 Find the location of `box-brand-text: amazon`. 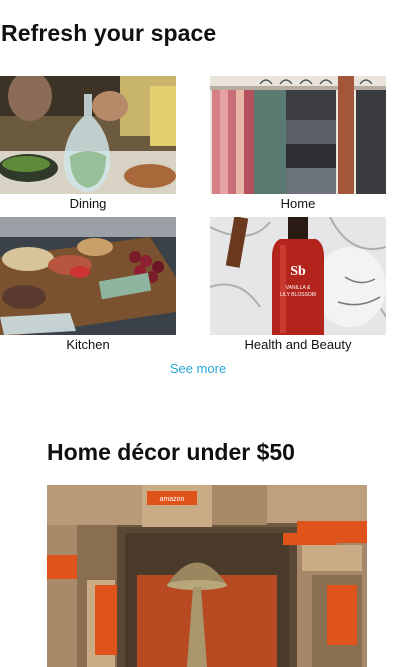

box-brand-text: amazon is located at coordinates (172, 499).